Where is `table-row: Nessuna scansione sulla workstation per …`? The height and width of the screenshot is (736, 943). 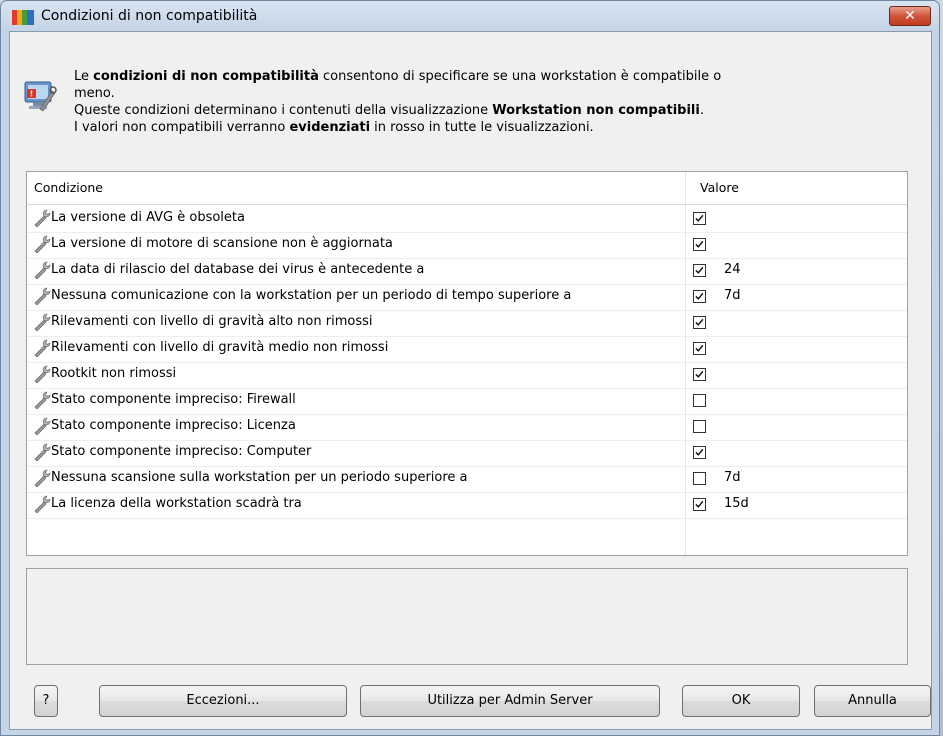
table-row: Nessuna scansione sulla workstation per … is located at coordinates (467, 479).